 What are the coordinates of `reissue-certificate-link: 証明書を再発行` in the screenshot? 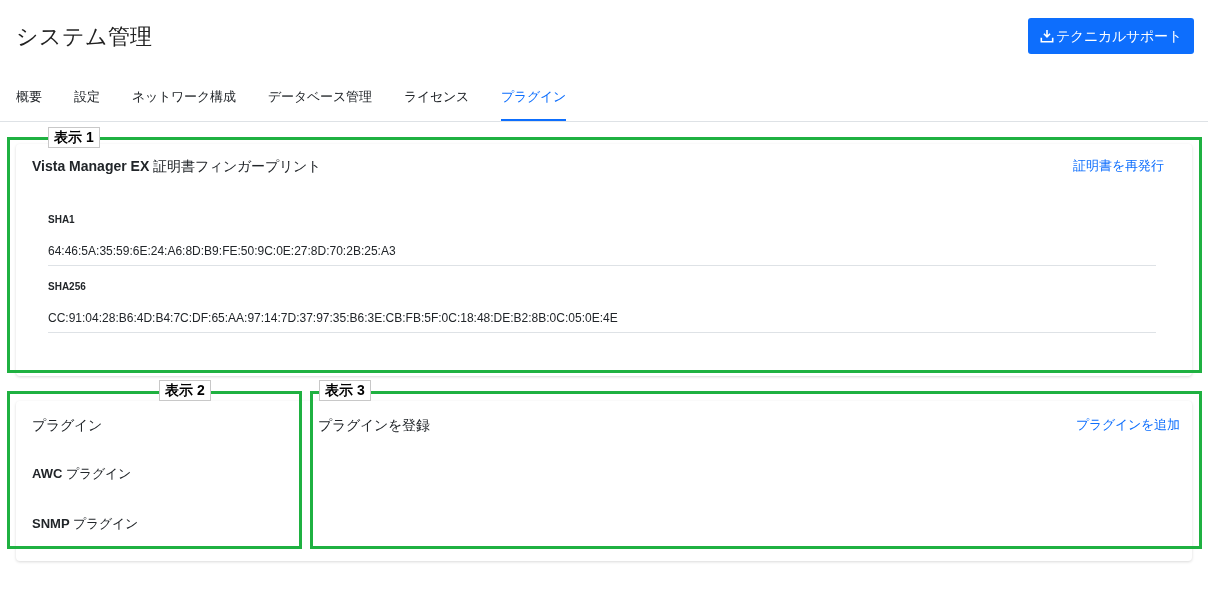 It's located at (1118, 166).